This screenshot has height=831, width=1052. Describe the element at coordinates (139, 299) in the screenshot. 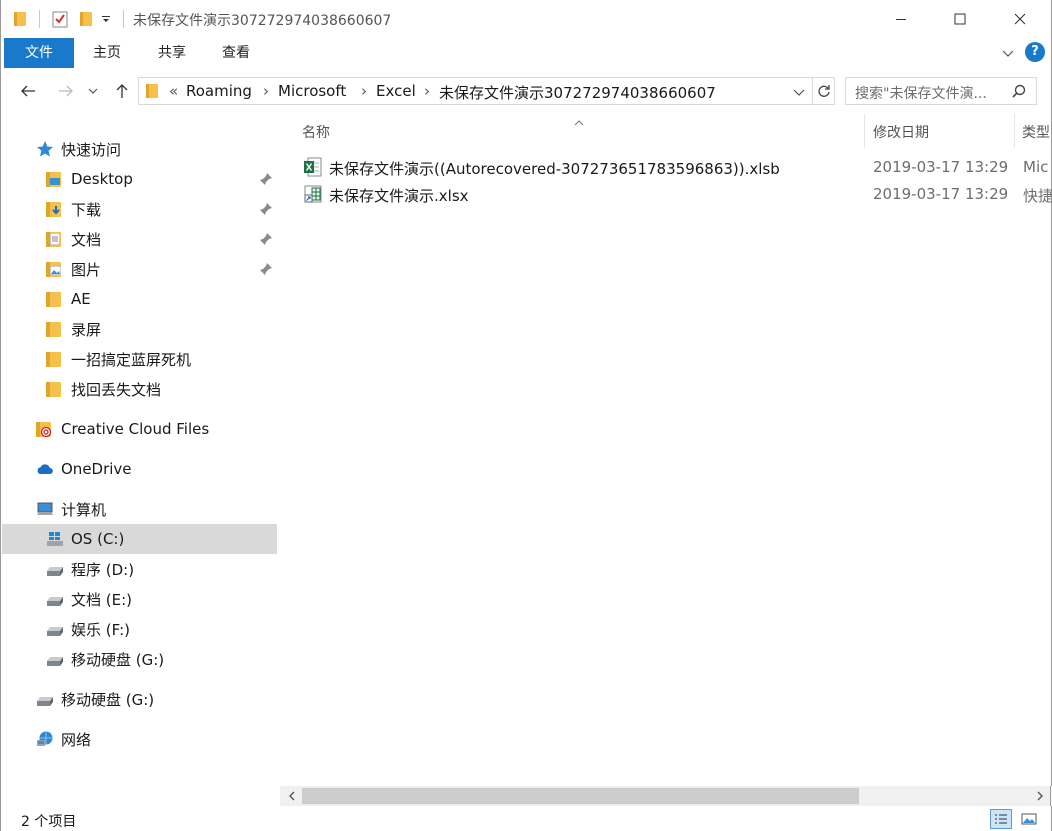

I see `nav-item-ae: AE` at that location.